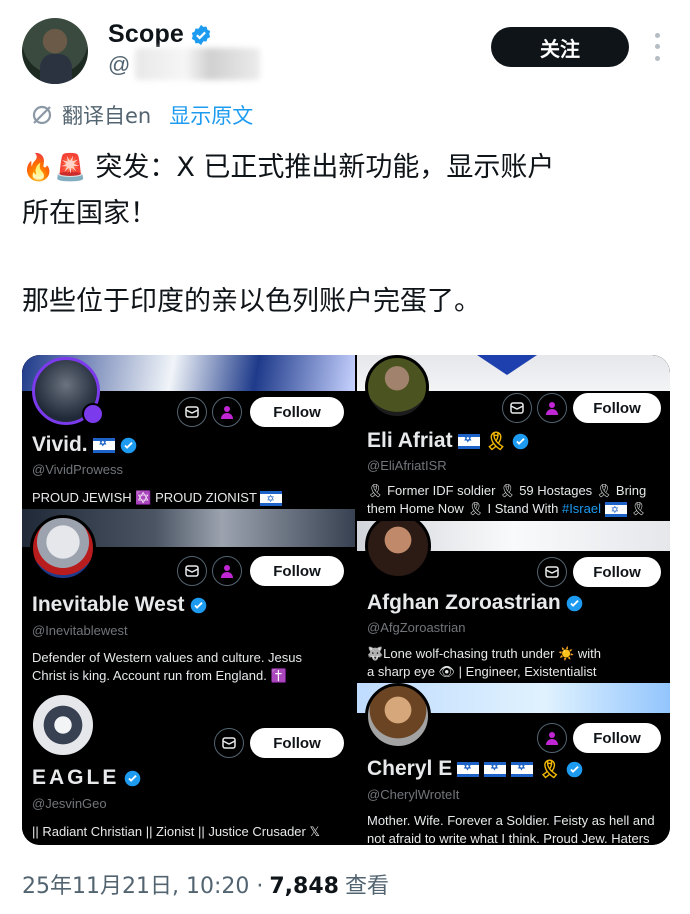 The width and height of the screenshot is (690, 914). Describe the element at coordinates (108, 604) in the screenshot. I see `card-name-text: Inevitable West` at that location.